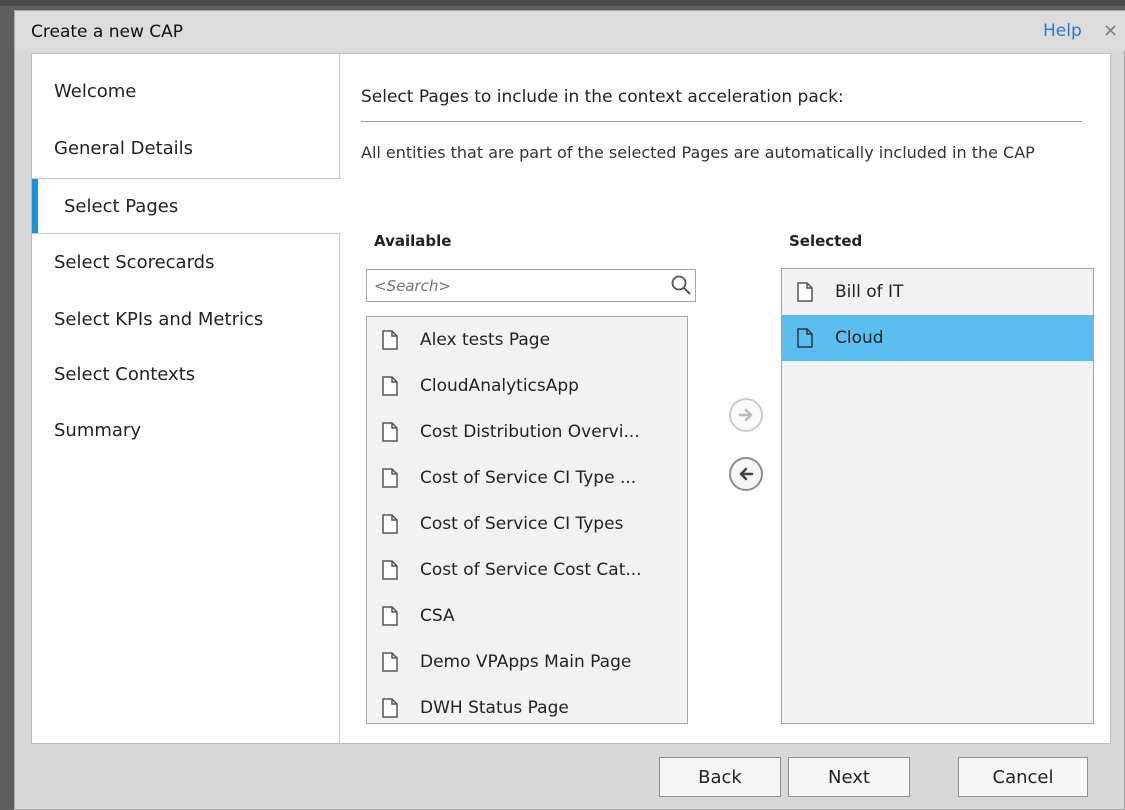 This screenshot has width=1125, height=810. I want to click on sidebar-item-summary: Summary, so click(186, 431).